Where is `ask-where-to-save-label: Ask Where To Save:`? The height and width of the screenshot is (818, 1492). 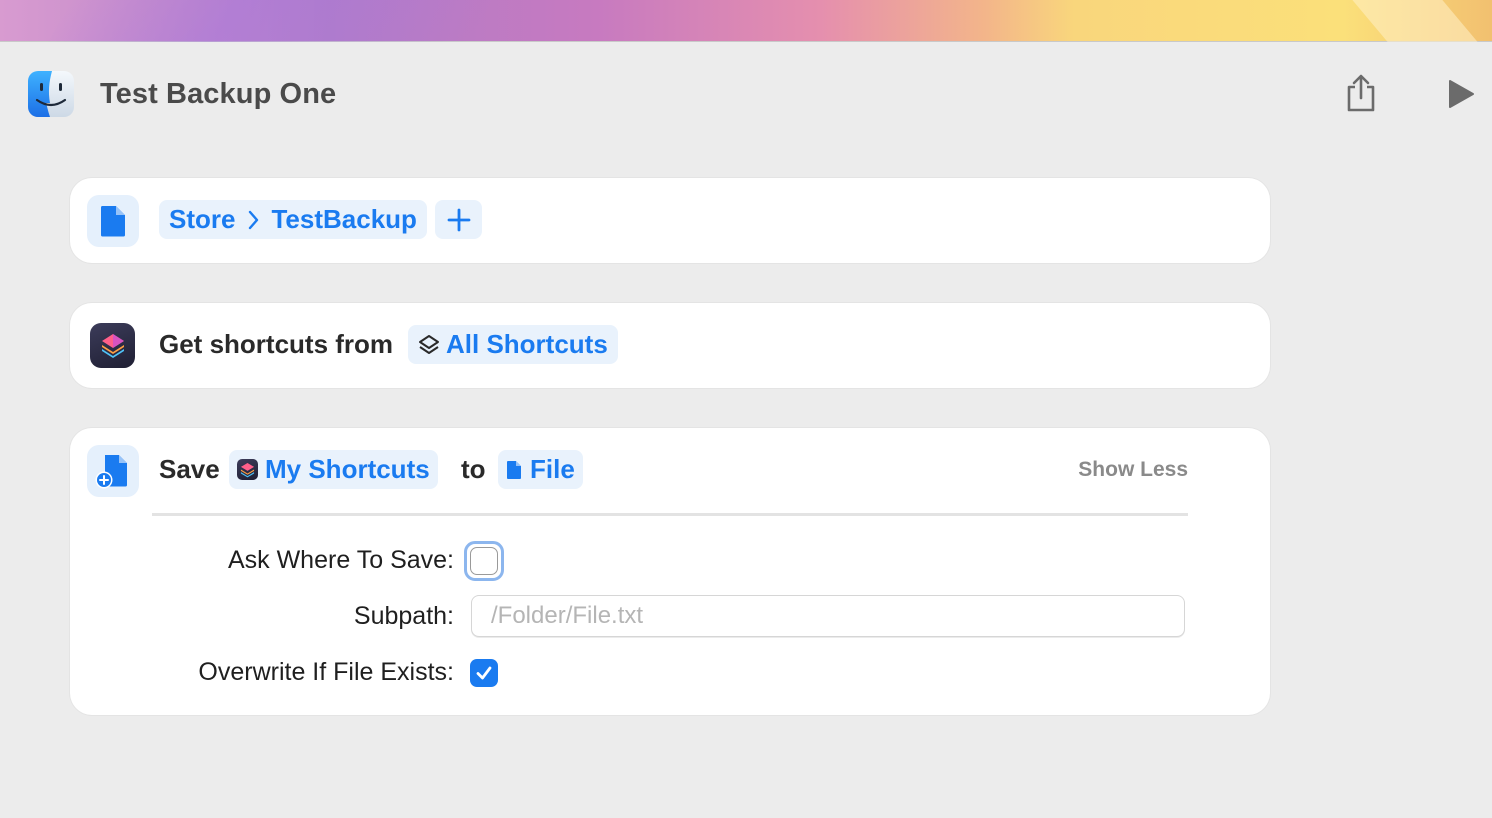 ask-where-to-save-label: Ask Where To Save: is located at coordinates (340, 560).